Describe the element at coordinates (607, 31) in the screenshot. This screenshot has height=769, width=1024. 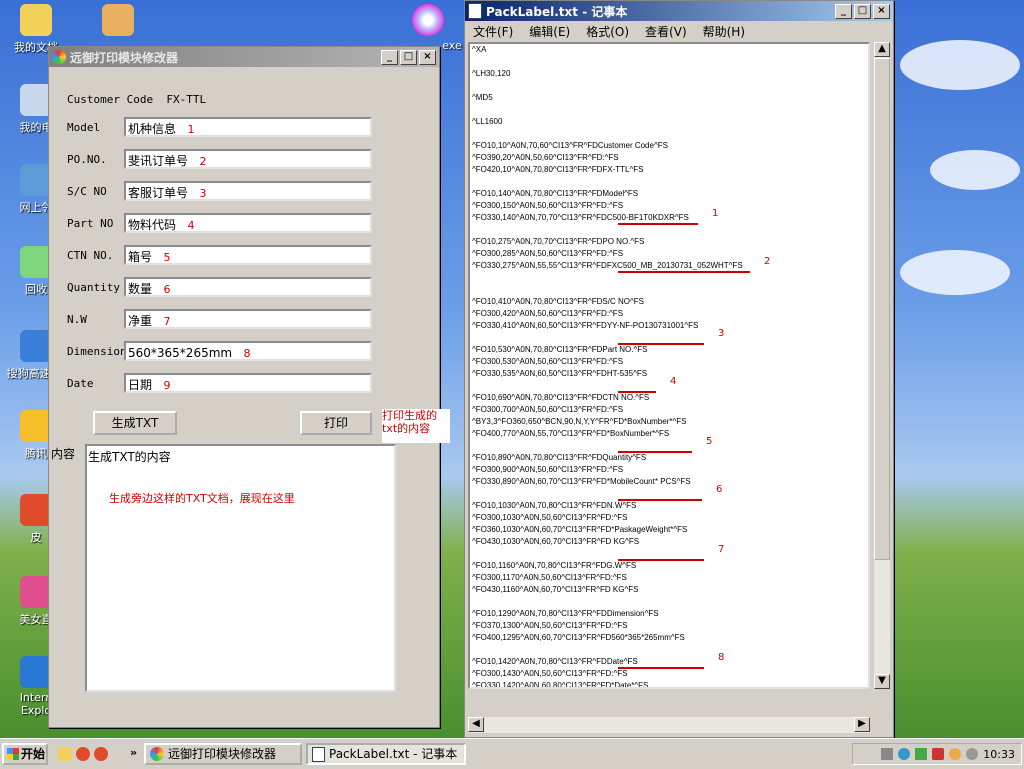
I see `menu-item: 格式(O)` at that location.